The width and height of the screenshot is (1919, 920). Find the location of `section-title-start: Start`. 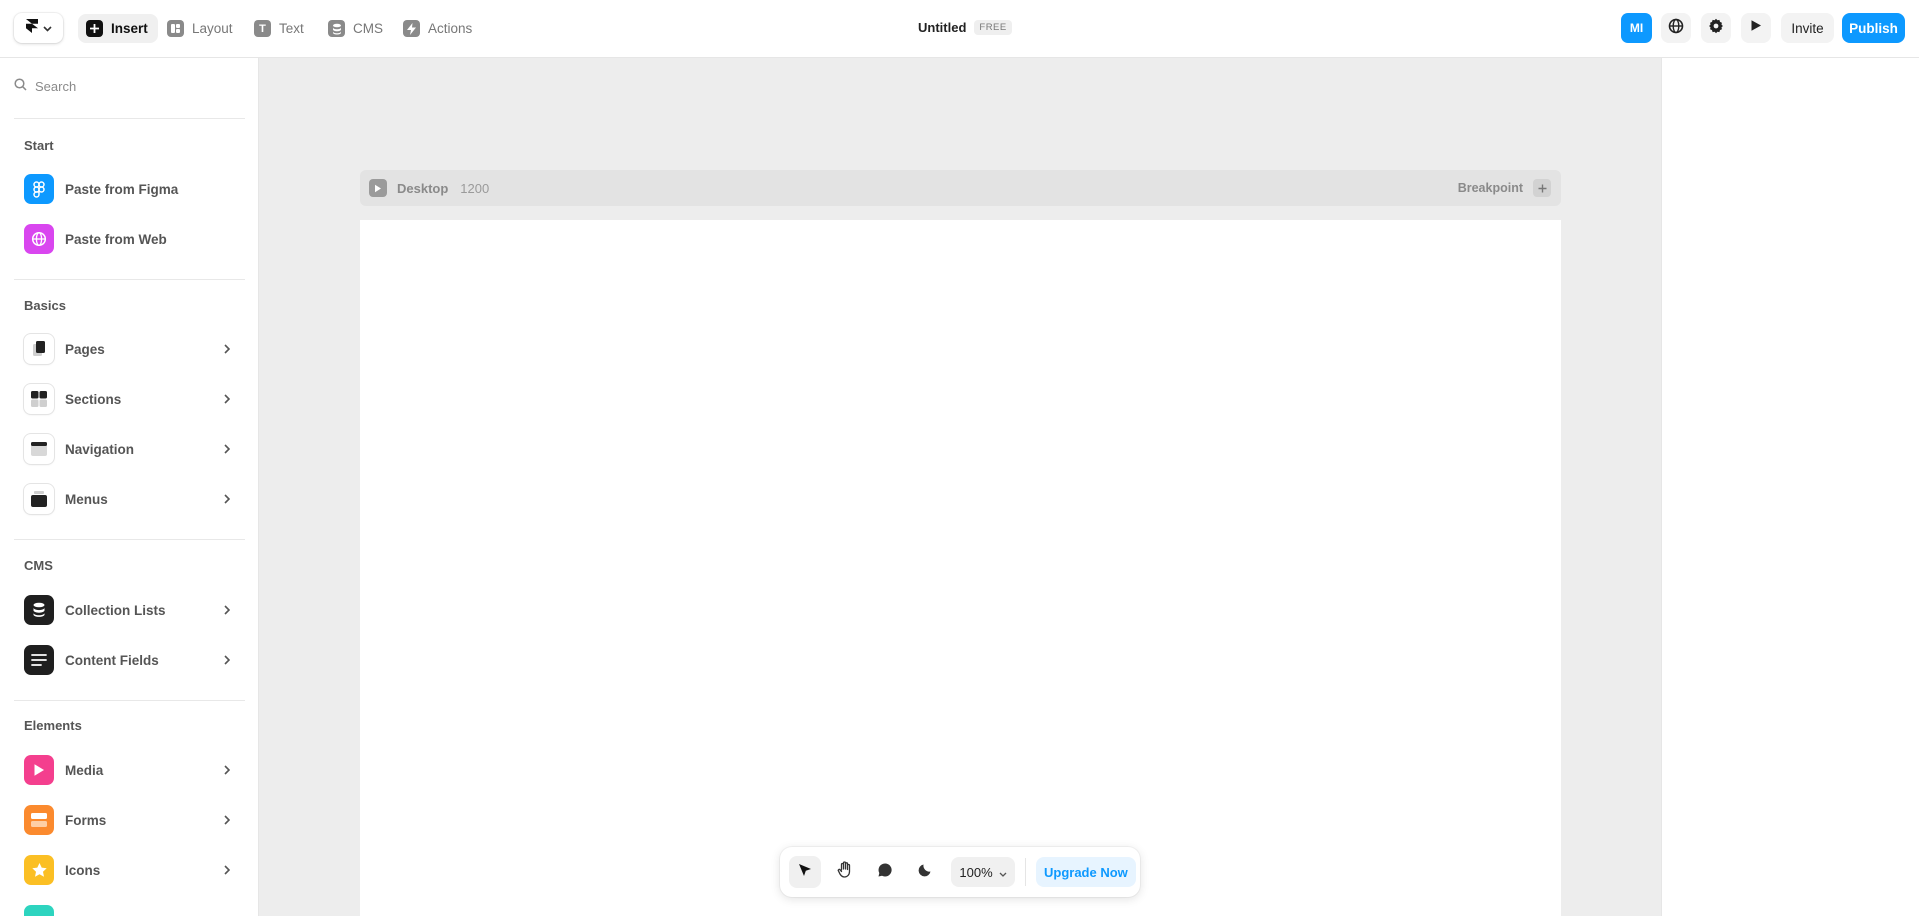

section-title-start: Start is located at coordinates (39, 145).